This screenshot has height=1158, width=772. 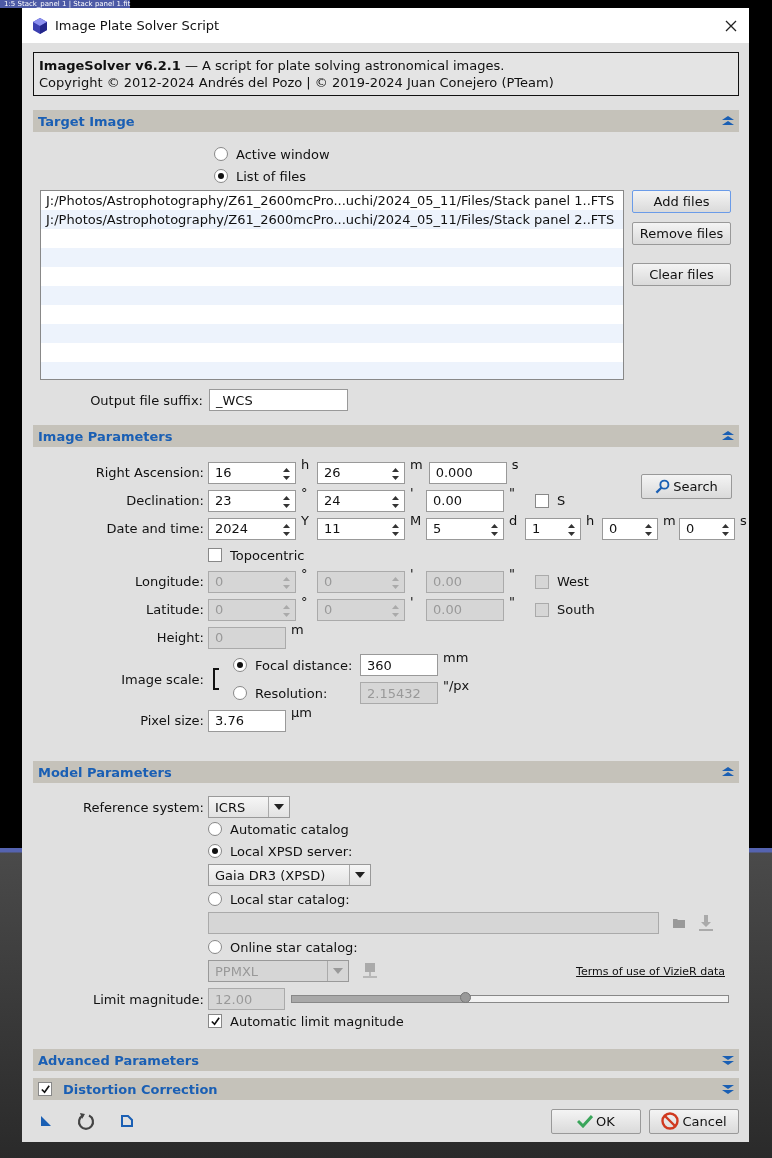 What do you see at coordinates (361, 472) in the screenshot?
I see `spin-box: 26` at bounding box center [361, 472].